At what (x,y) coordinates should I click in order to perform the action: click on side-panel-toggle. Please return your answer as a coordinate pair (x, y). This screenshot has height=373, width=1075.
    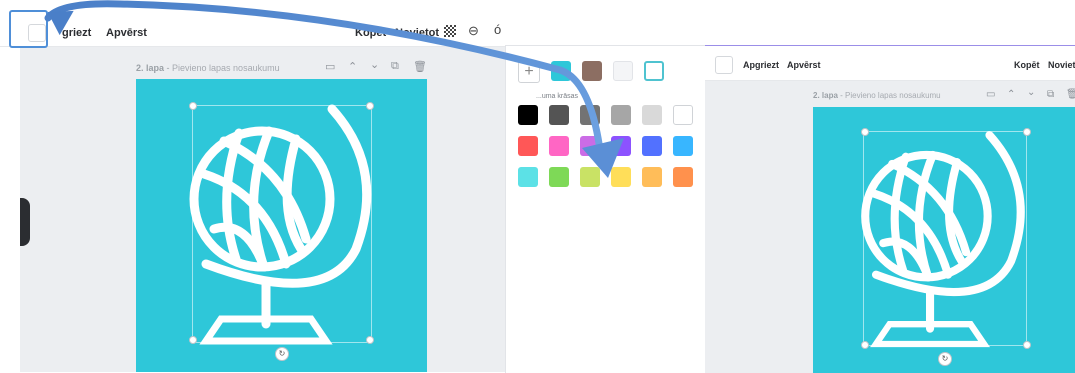
    Looking at the image, I should click on (25, 222).